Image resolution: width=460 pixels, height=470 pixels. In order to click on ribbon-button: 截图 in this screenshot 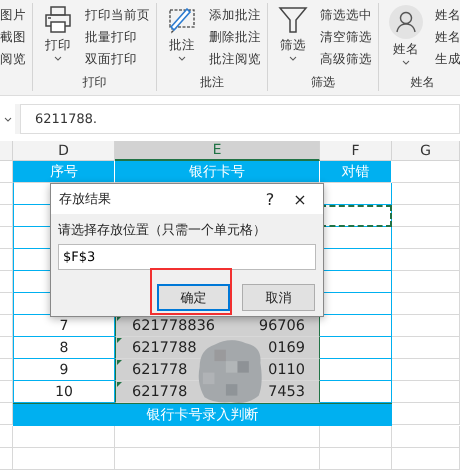, I will do `click(14, 37)`.